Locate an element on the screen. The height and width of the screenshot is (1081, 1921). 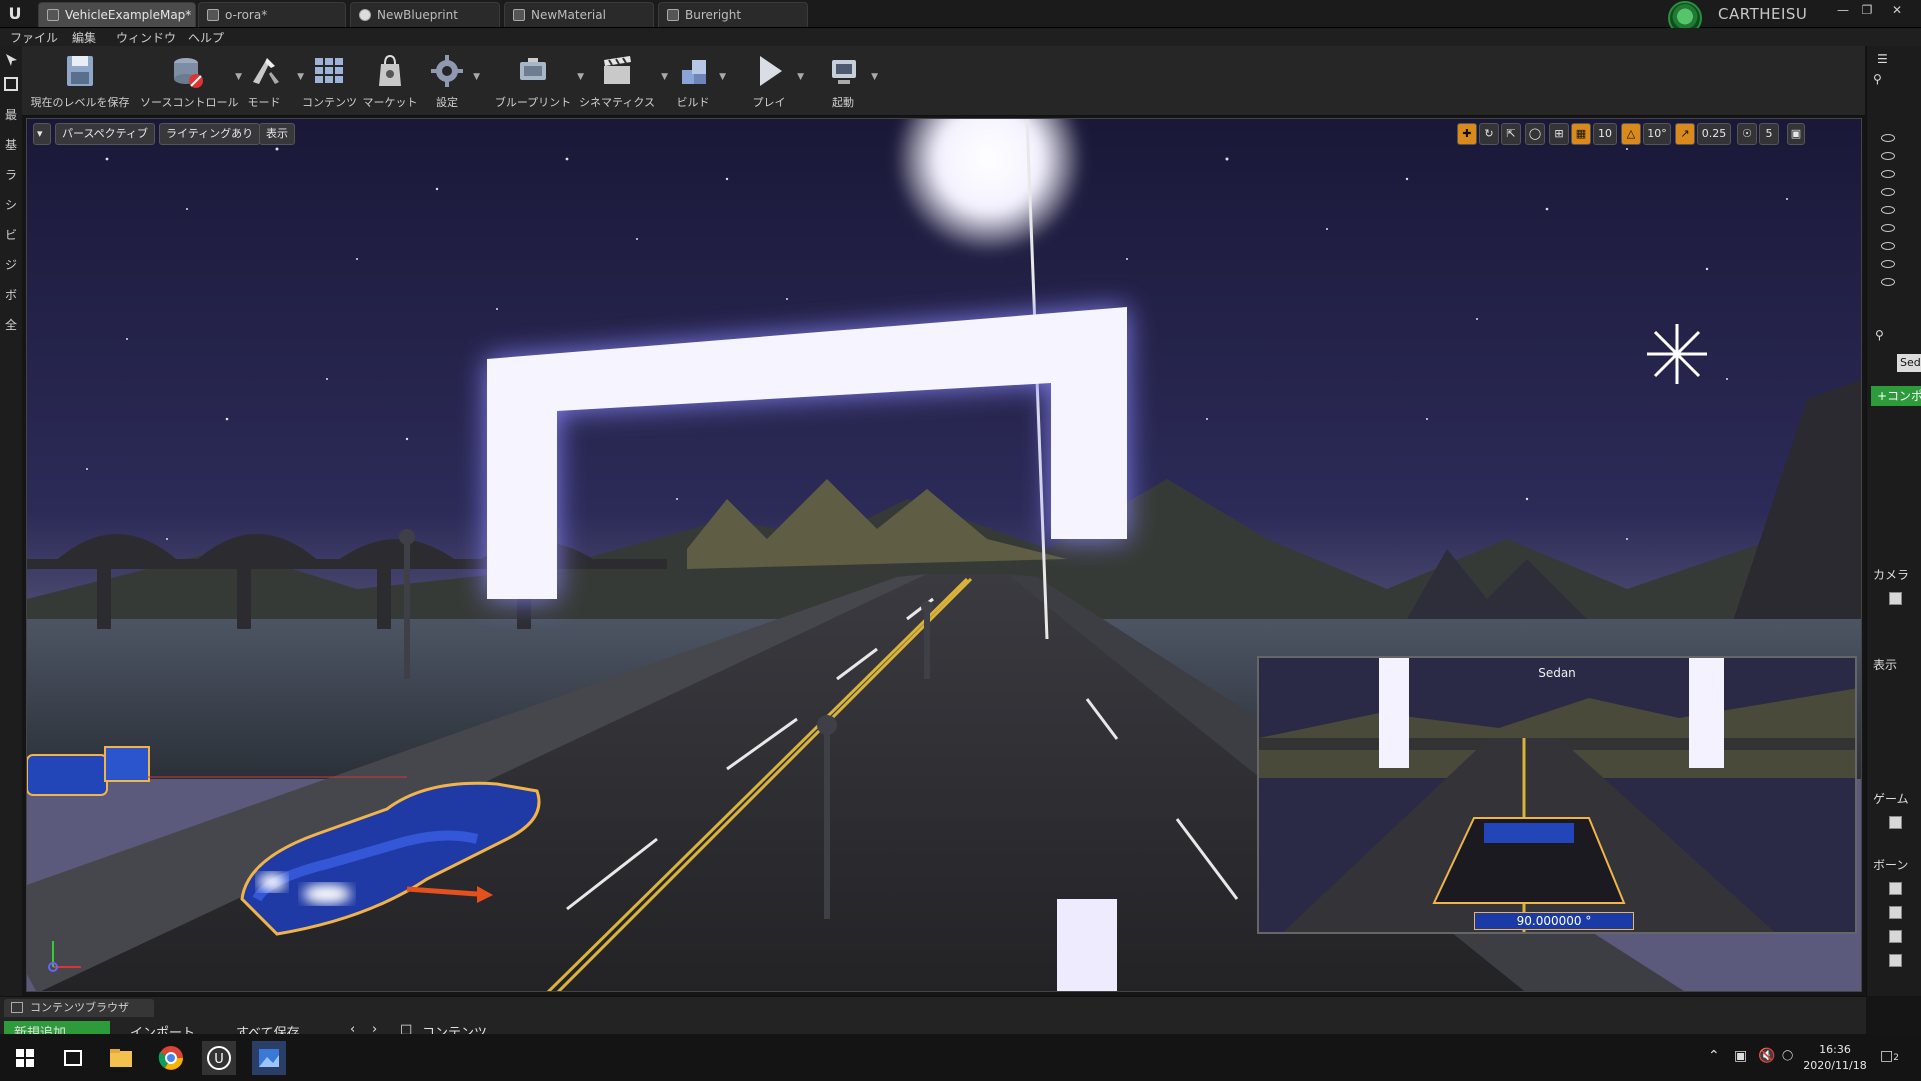
camera-preview-window: Sedan 90.000000 ° is located at coordinates (1557, 795).